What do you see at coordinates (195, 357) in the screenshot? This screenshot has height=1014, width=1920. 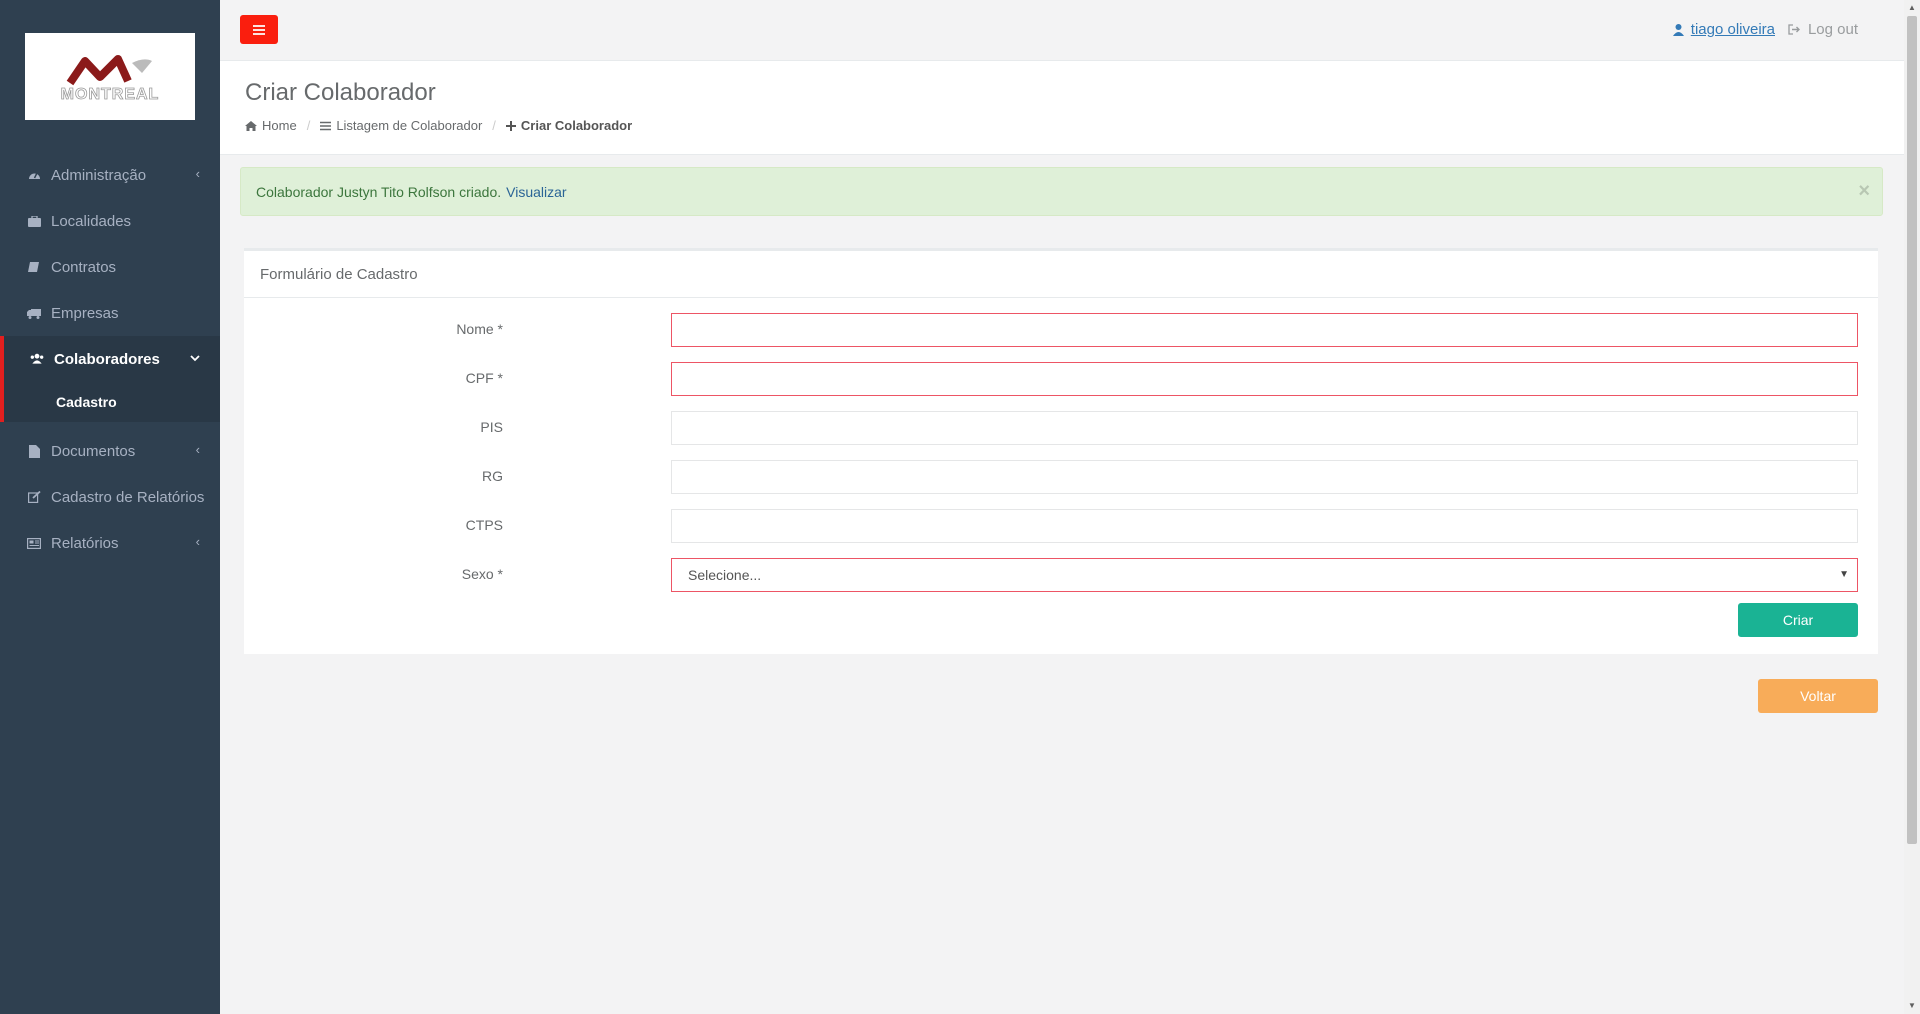 I see `chevron-down-icon` at bounding box center [195, 357].